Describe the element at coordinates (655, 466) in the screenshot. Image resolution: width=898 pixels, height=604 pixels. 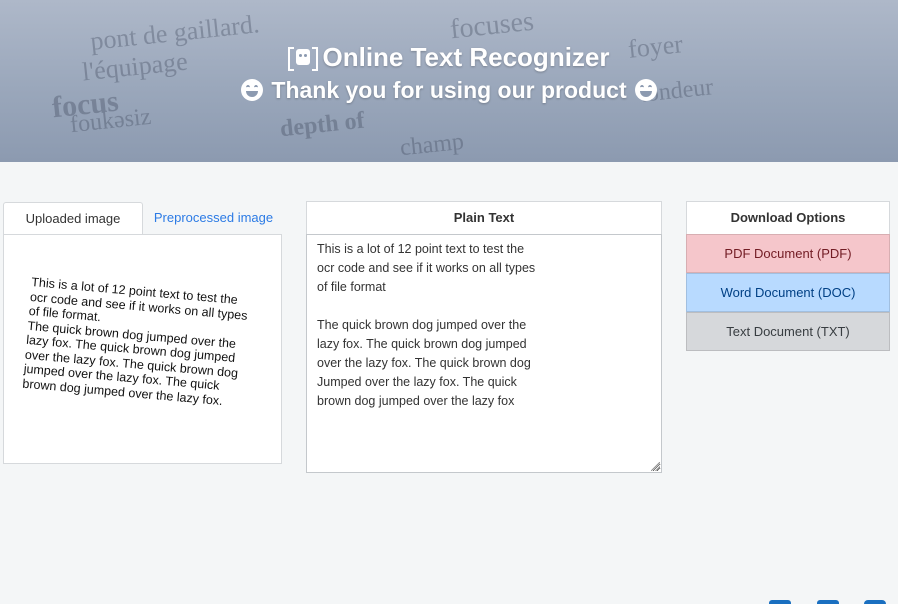
I see `resize-handle` at that location.